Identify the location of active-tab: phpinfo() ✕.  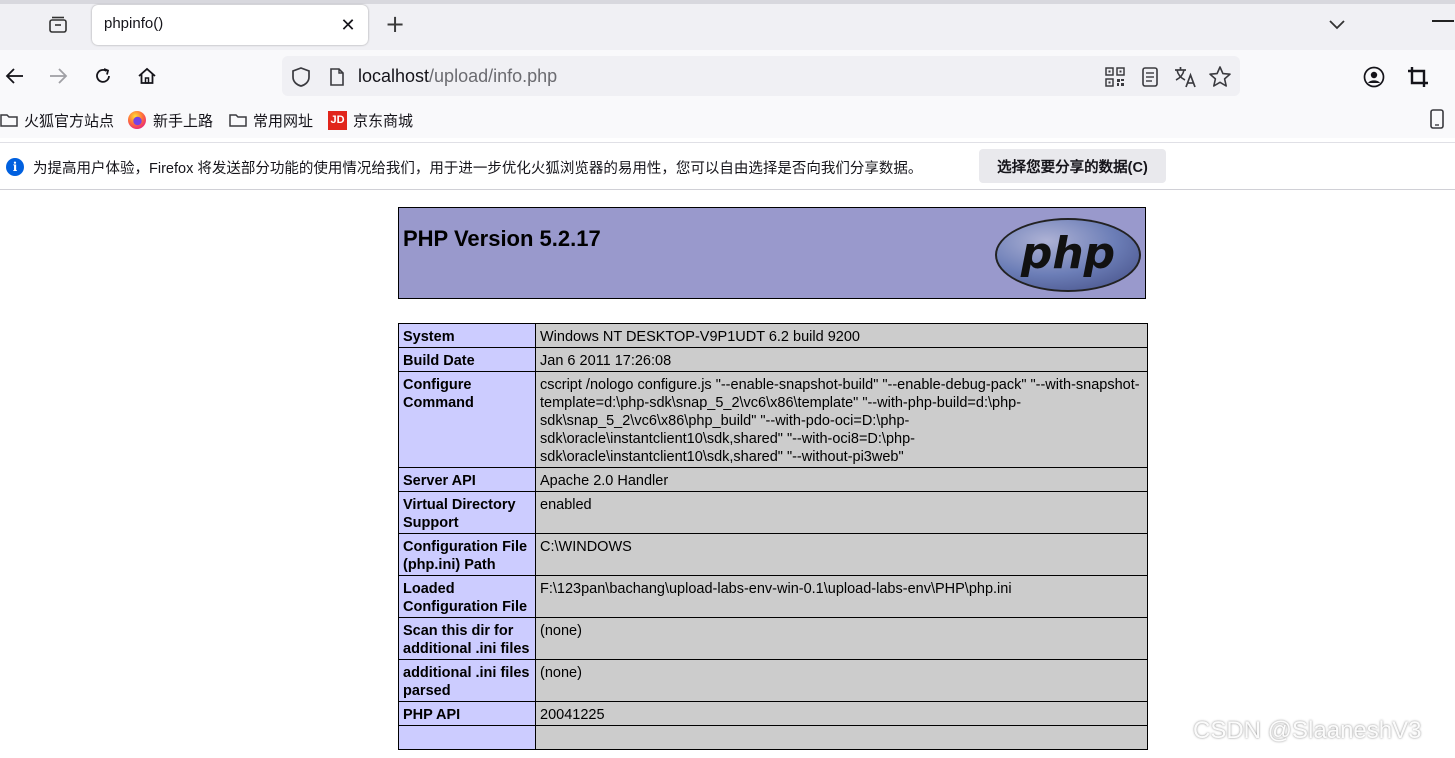
(230, 25).